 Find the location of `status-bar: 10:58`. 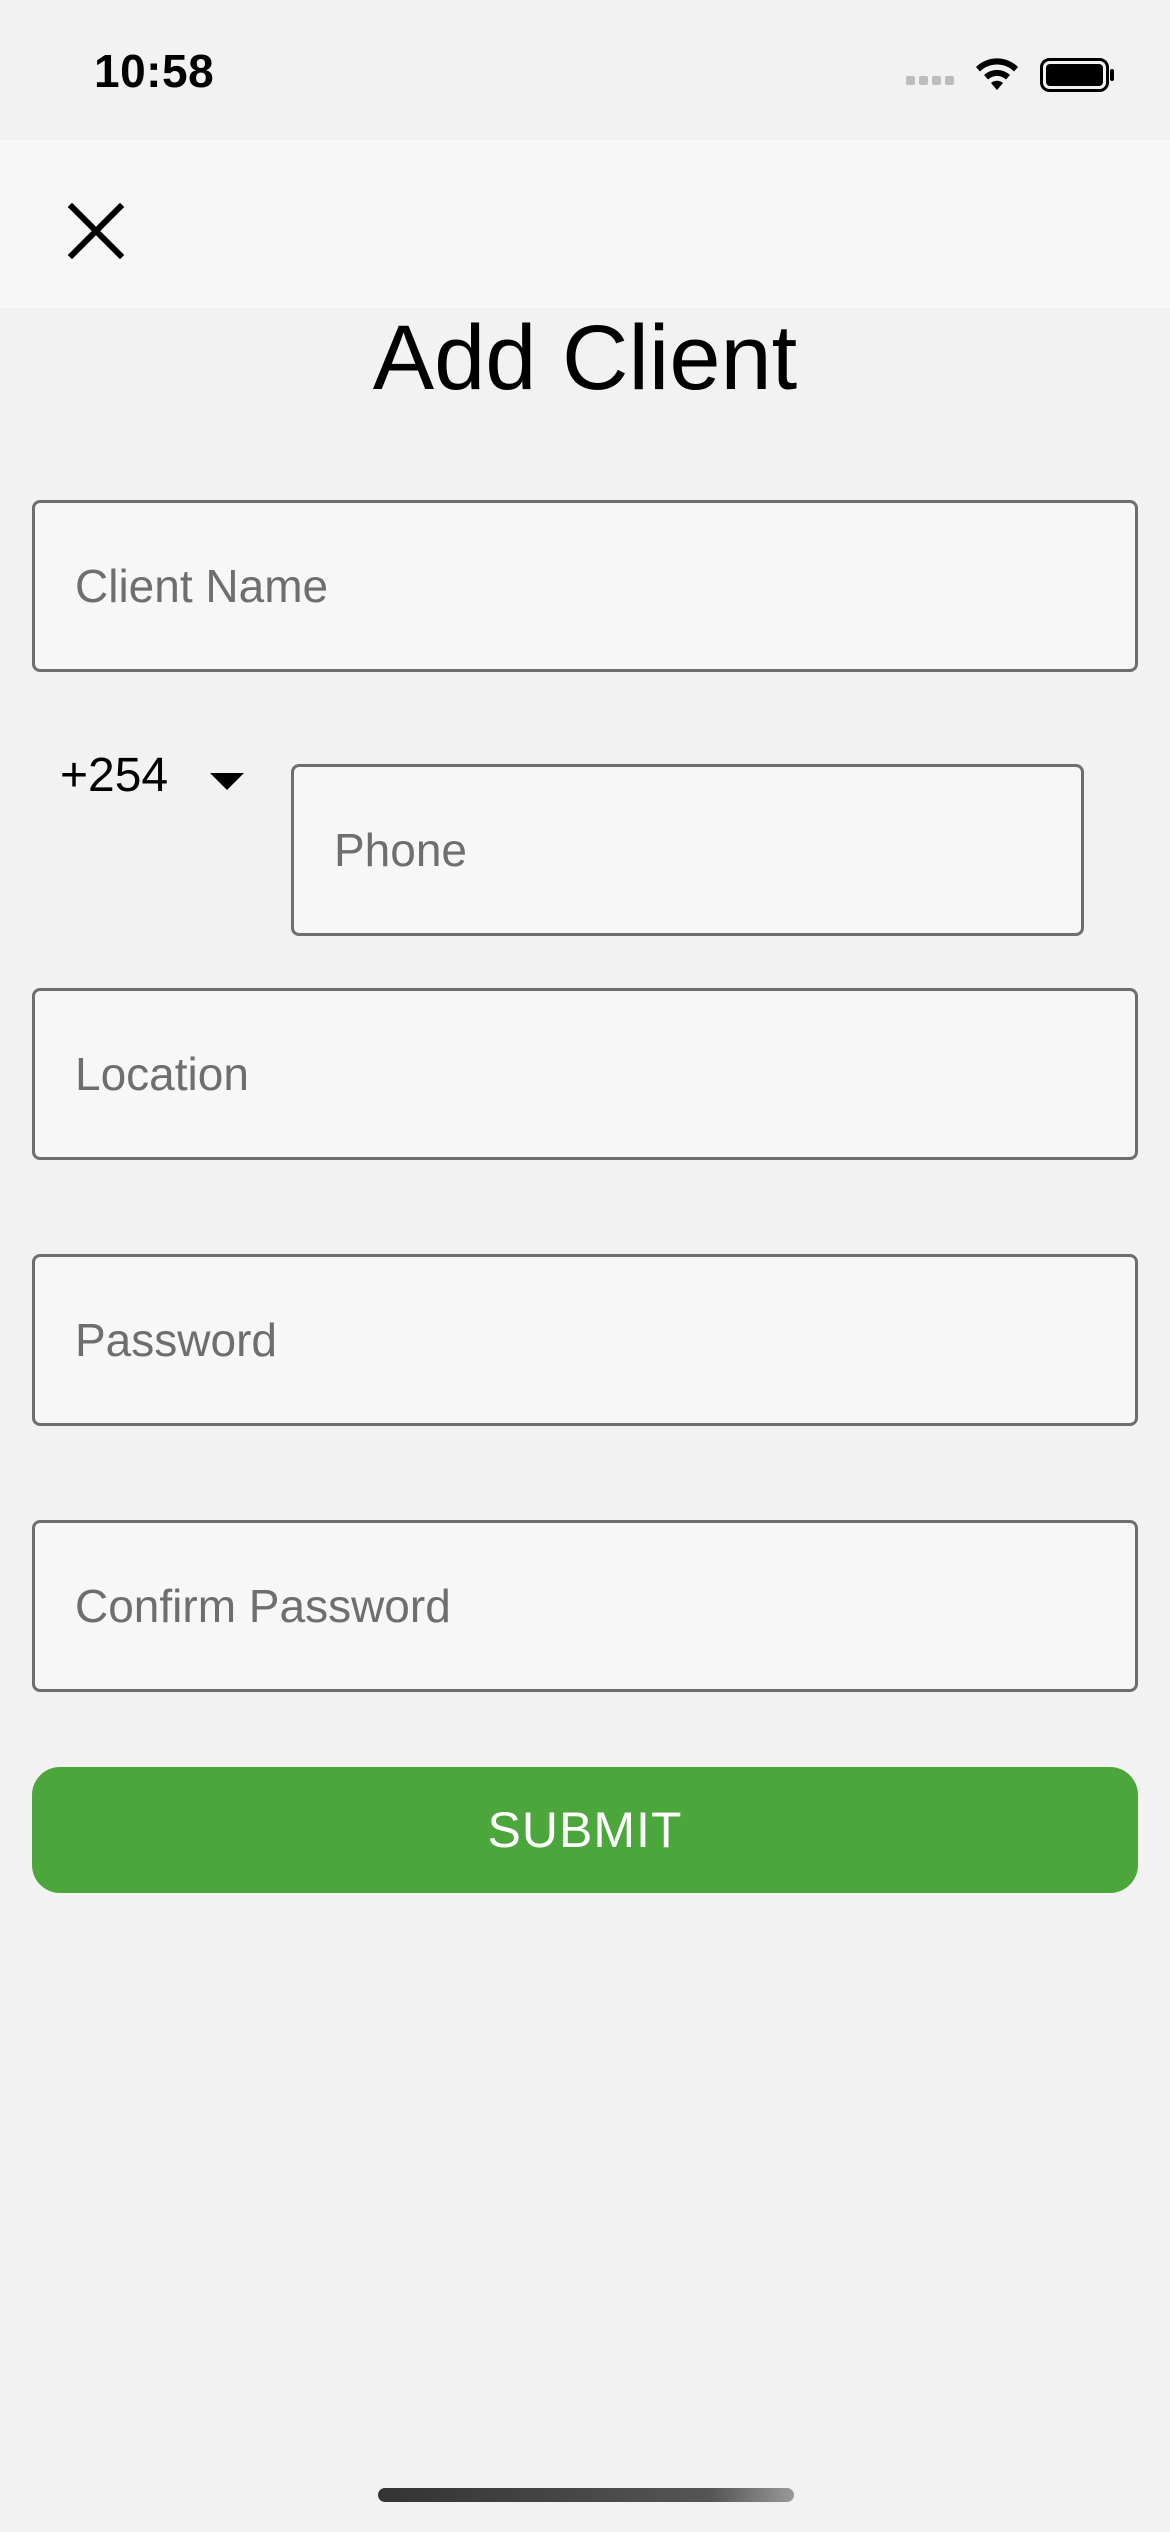

status-bar: 10:58 is located at coordinates (585, 70).